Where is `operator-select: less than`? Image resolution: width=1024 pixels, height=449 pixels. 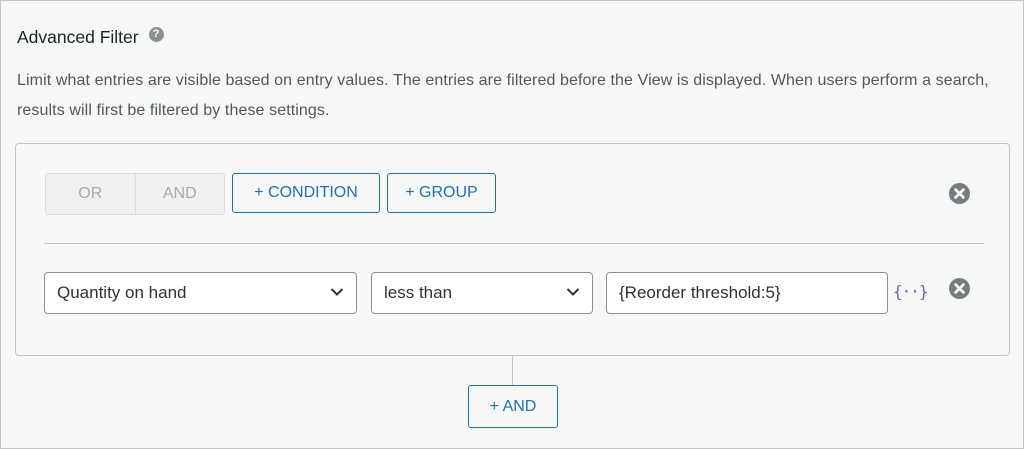
operator-select: less than is located at coordinates (482, 293).